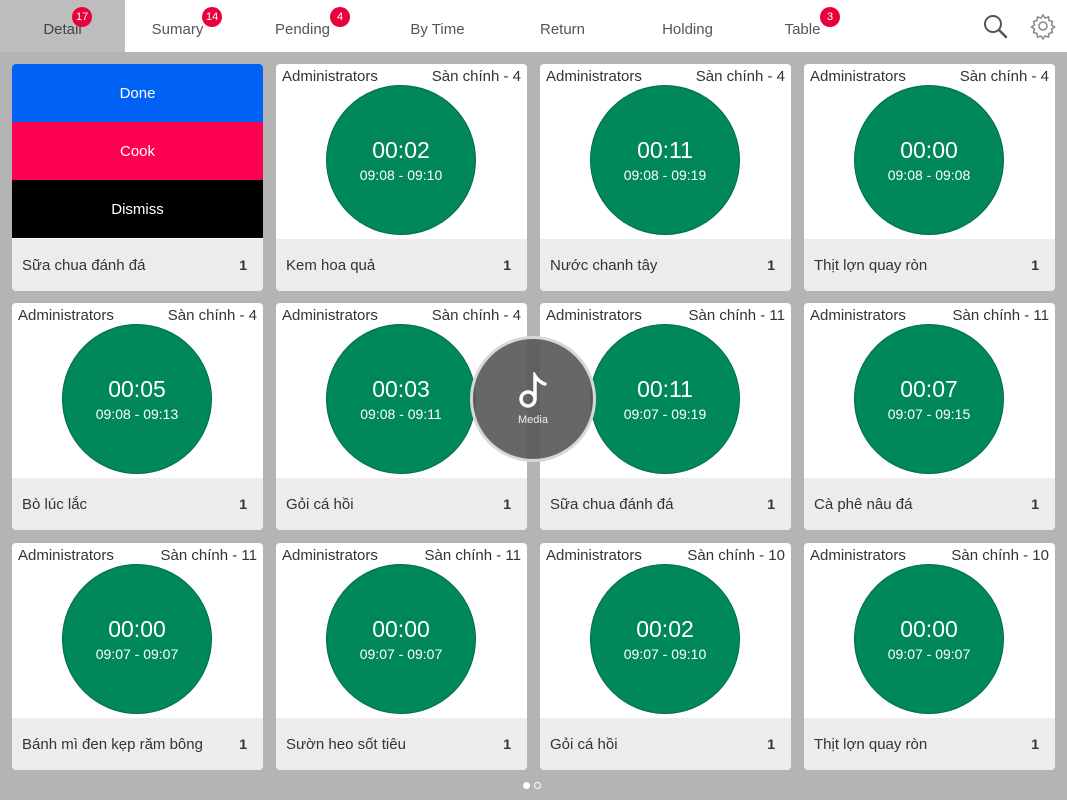  Describe the element at coordinates (665, 639) in the screenshot. I see `timer-circle: 00:02 09:07 - 09:10` at that location.